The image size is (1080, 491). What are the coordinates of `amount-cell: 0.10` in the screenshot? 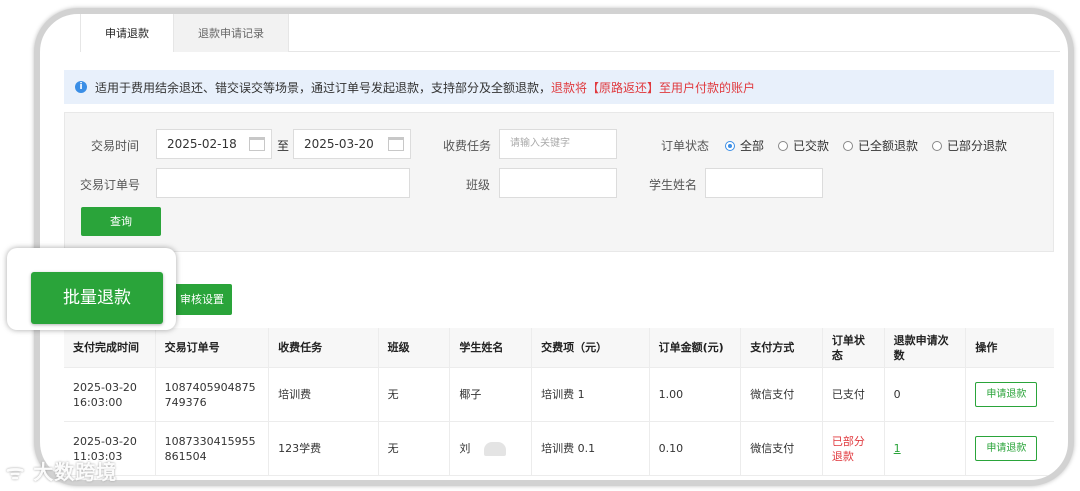 It's located at (696, 448).